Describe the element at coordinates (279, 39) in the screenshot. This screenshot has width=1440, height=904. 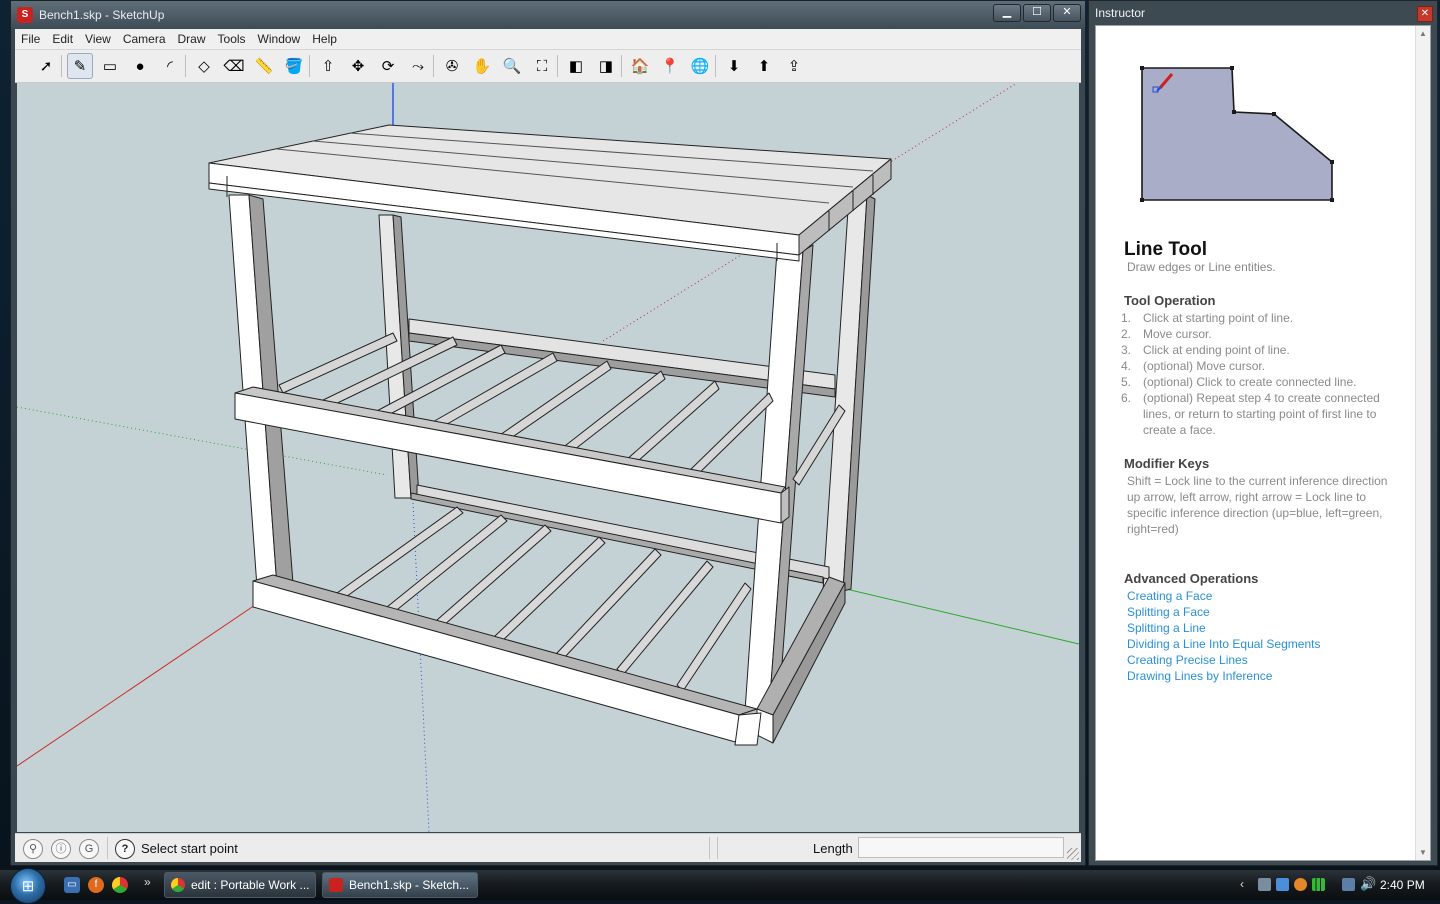
I see `menu-window: Window` at that location.